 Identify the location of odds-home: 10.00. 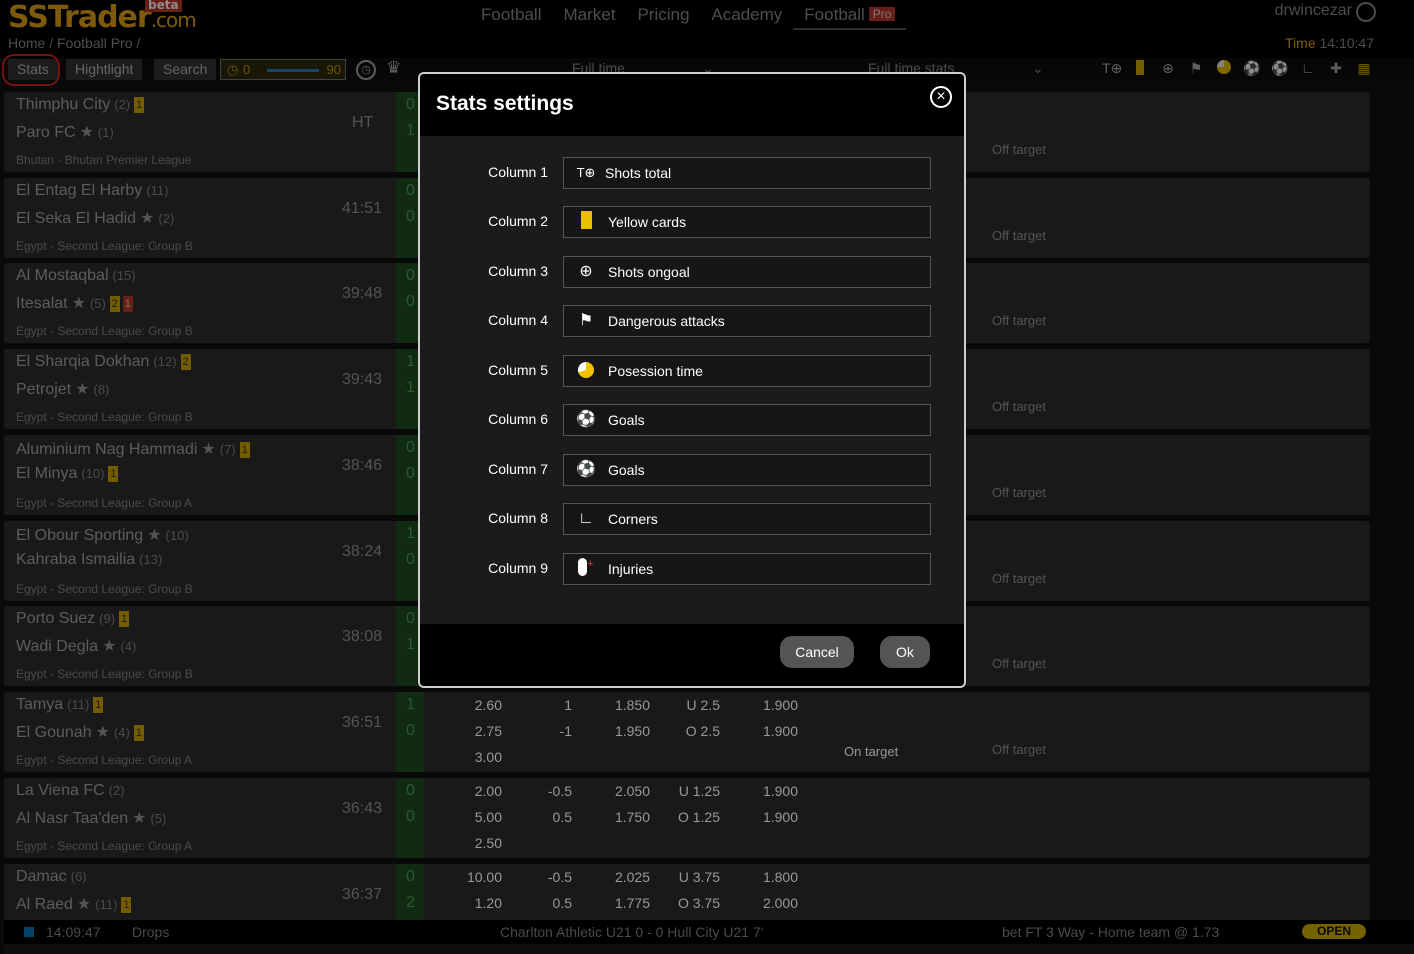
(480, 877).